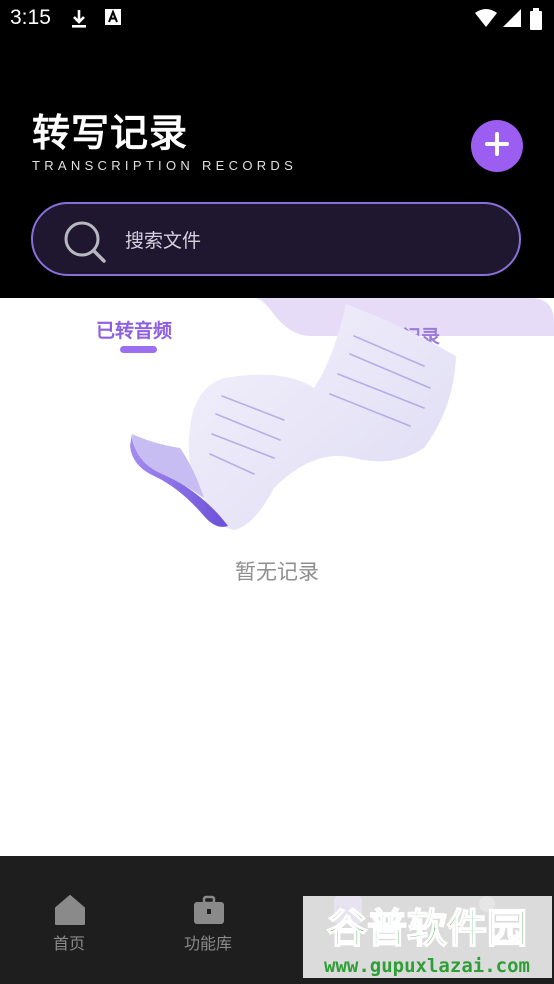 Image resolution: width=554 pixels, height=984 pixels. I want to click on wifi-icon, so click(486, 20).